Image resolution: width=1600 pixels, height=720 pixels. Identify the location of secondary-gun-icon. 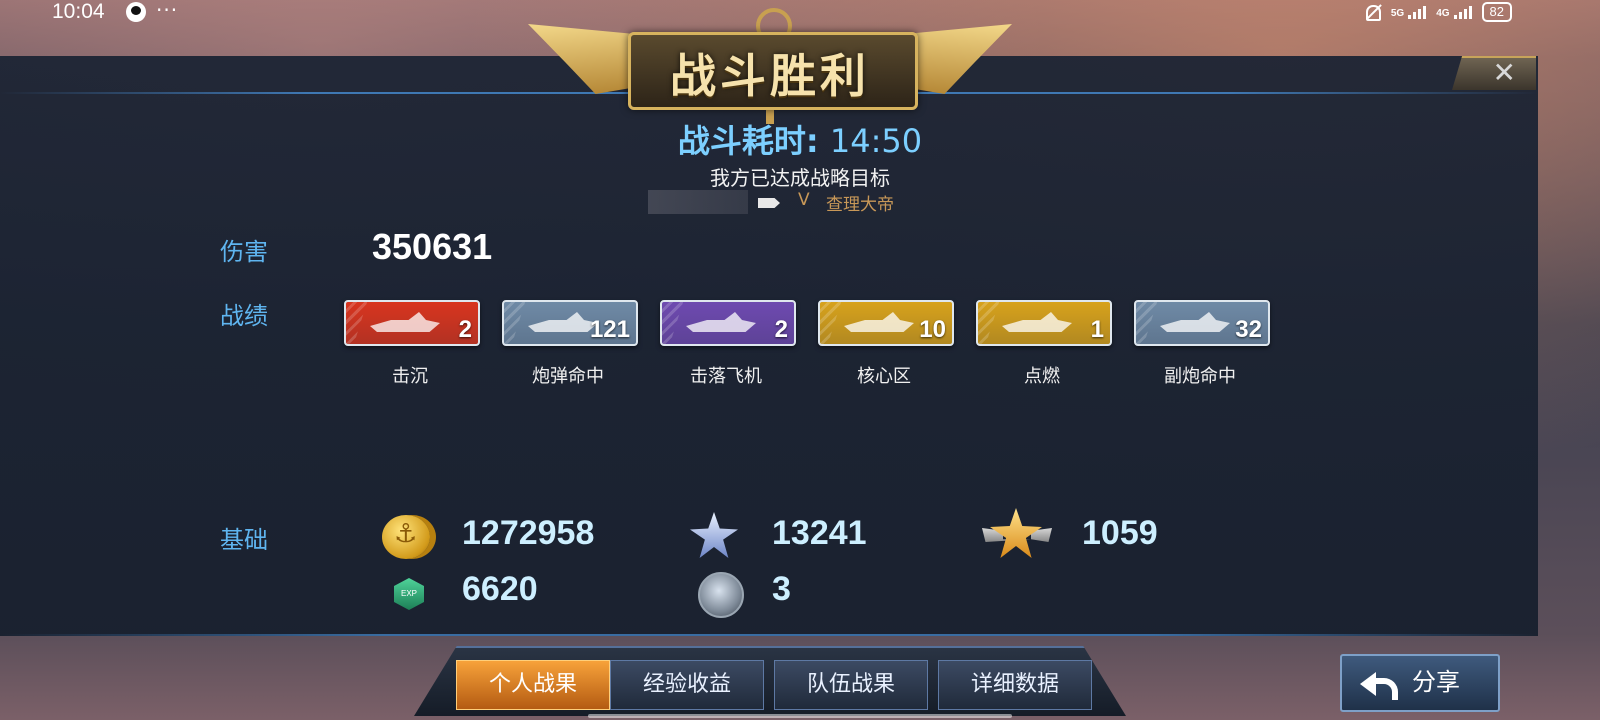
(1195, 322).